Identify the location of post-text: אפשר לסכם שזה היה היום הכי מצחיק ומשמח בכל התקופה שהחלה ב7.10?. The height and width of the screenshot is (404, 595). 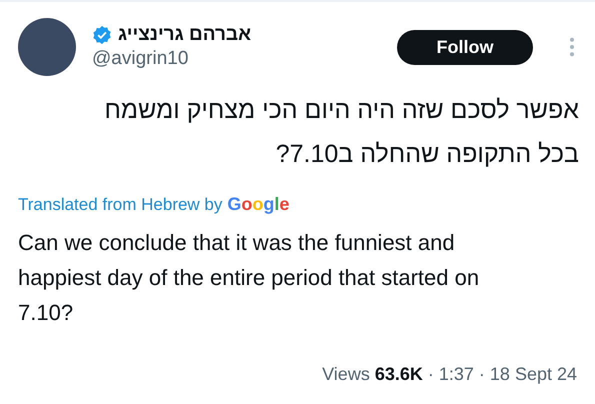
(341, 132).